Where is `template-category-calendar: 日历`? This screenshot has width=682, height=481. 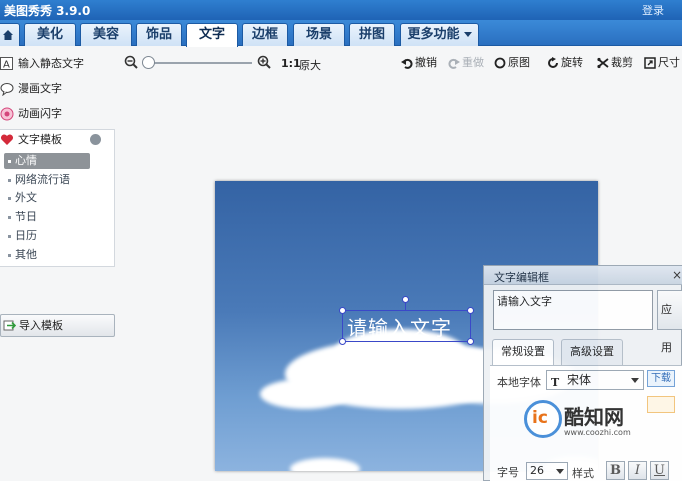
template-category-calendar: 日历 is located at coordinates (47, 236).